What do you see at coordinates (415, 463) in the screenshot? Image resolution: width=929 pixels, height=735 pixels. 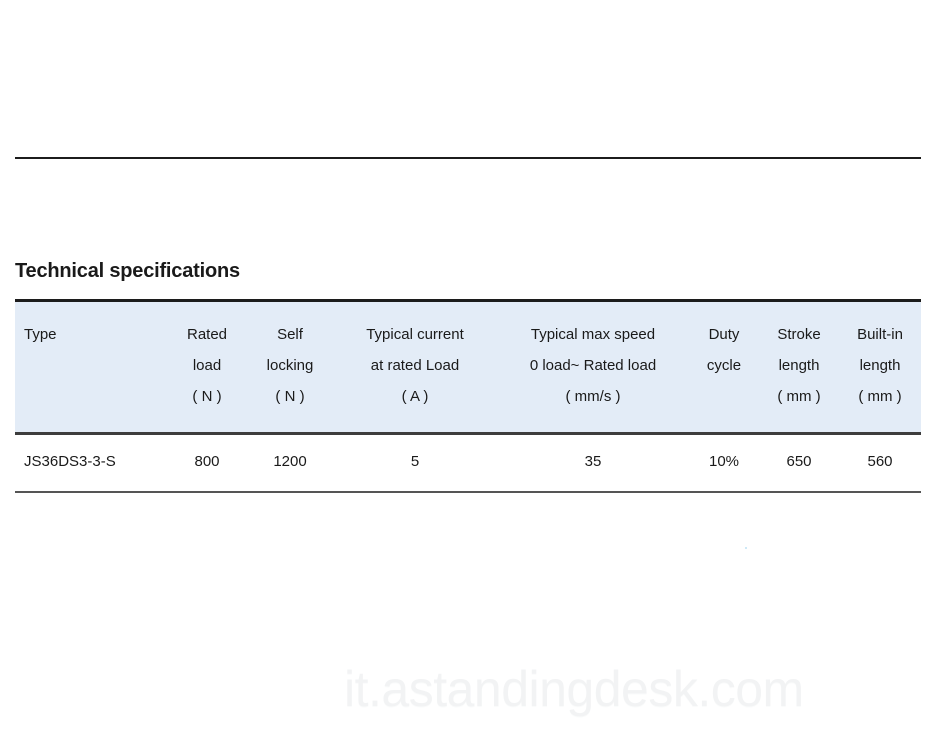 I see `cell-typical-current: 5` at bounding box center [415, 463].